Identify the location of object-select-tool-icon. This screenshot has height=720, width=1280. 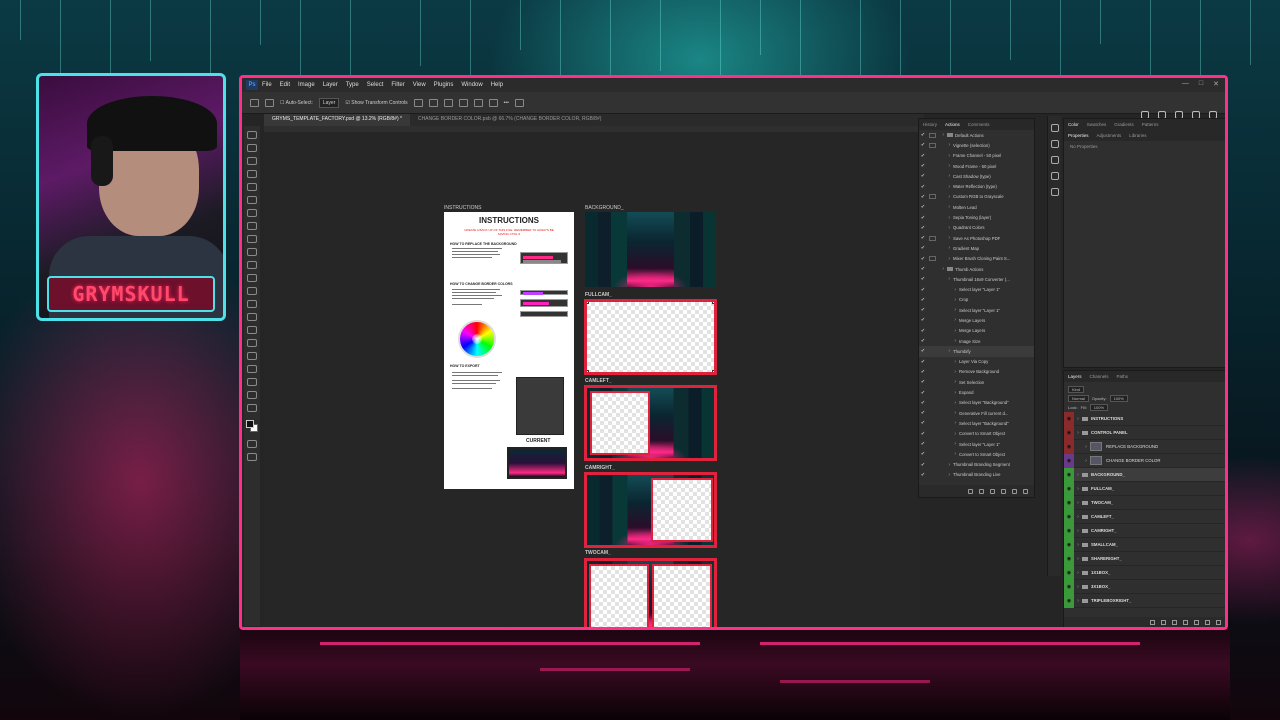
(252, 174).